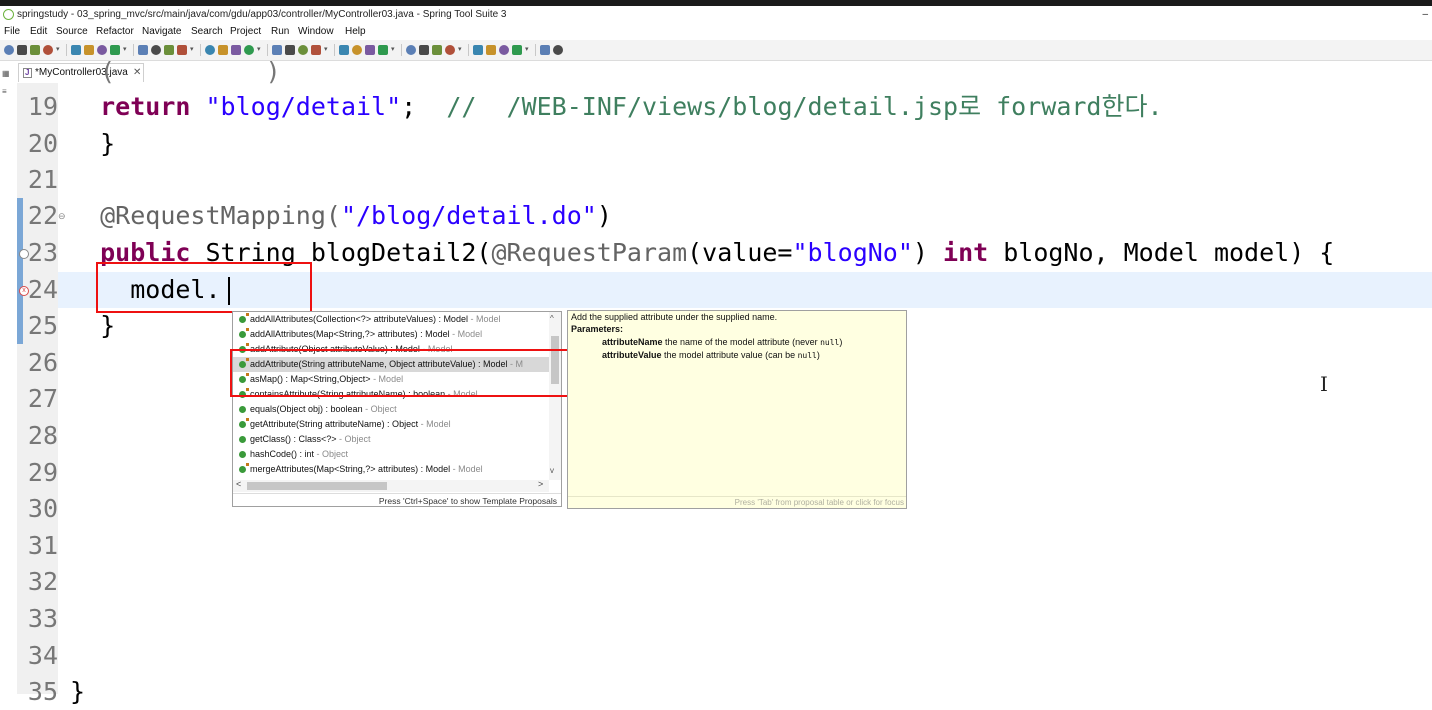 The image size is (1432, 710). What do you see at coordinates (355, 32) in the screenshot?
I see `menu-help: Help` at bounding box center [355, 32].